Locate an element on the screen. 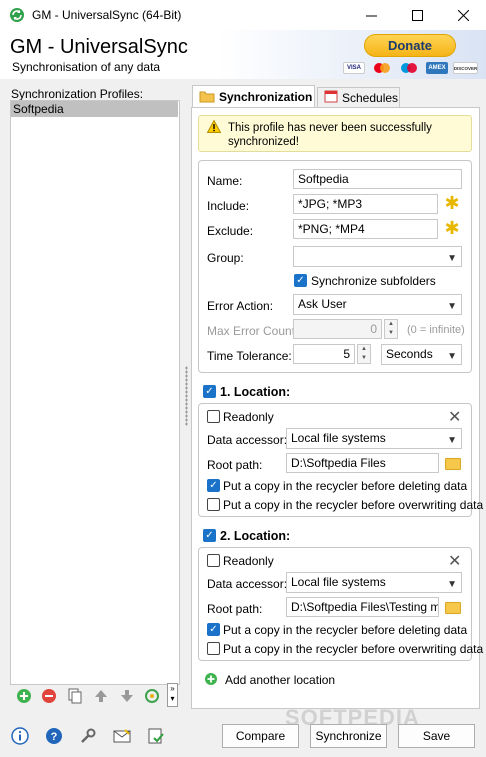 Image resolution: width=486 pixels, height=757 pixels. location-2-root-label: Root path: is located at coordinates (235, 609).